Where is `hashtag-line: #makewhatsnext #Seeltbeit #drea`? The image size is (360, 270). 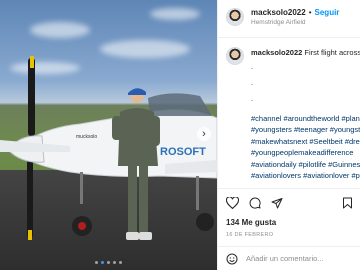 hashtag-line: #makewhatsnext #Seeltbeit #drea is located at coordinates (305, 142).